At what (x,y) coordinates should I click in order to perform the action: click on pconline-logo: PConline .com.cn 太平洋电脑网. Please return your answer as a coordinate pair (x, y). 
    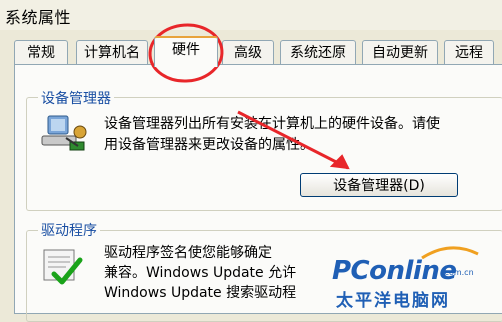
    Looking at the image, I should click on (412, 279).